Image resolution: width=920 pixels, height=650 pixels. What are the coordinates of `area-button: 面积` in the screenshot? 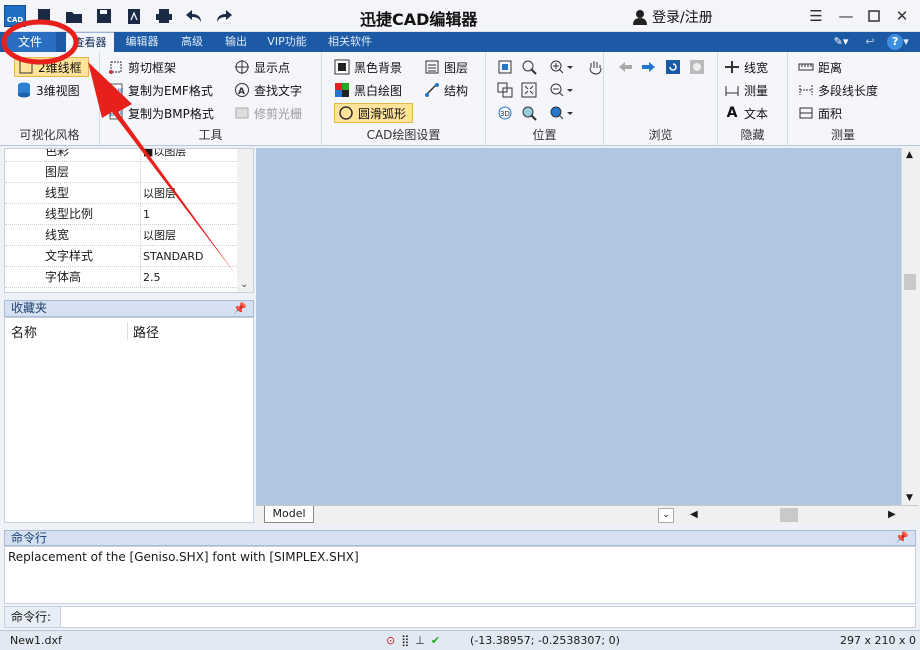 It's located at (820, 113).